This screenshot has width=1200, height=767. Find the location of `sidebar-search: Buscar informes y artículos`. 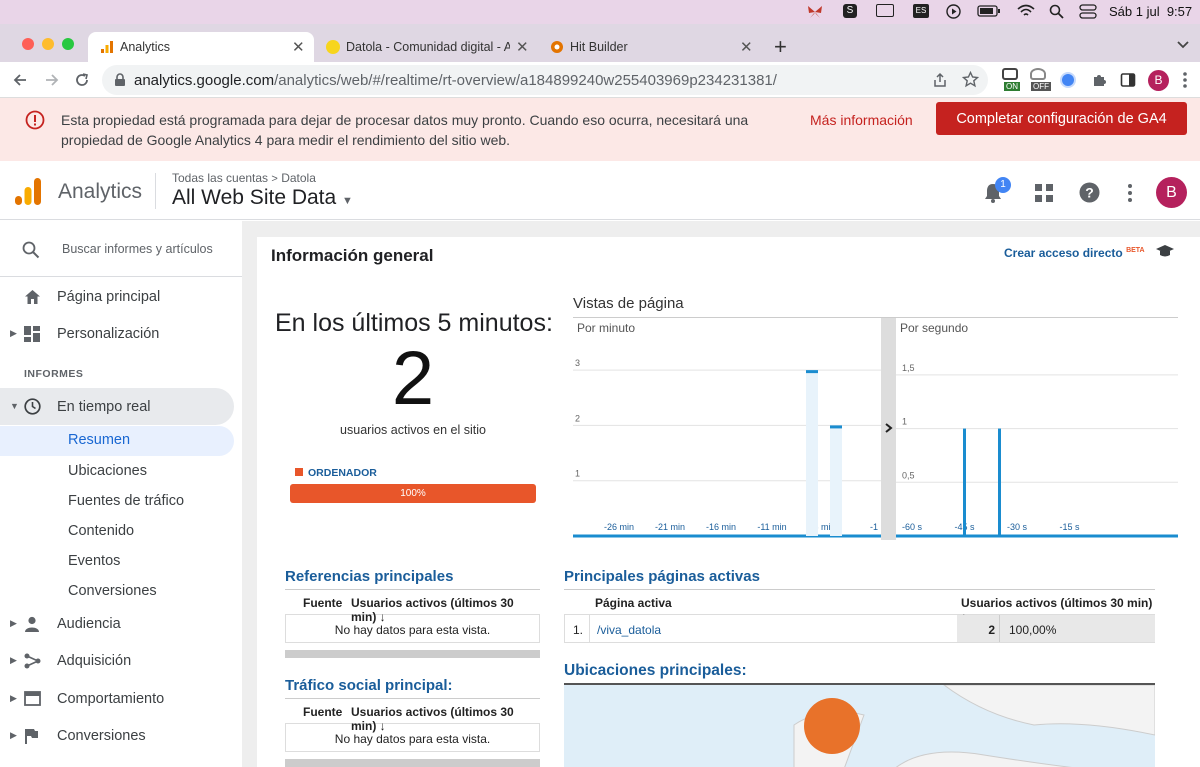

sidebar-search: Buscar informes y artículos is located at coordinates (121, 249).